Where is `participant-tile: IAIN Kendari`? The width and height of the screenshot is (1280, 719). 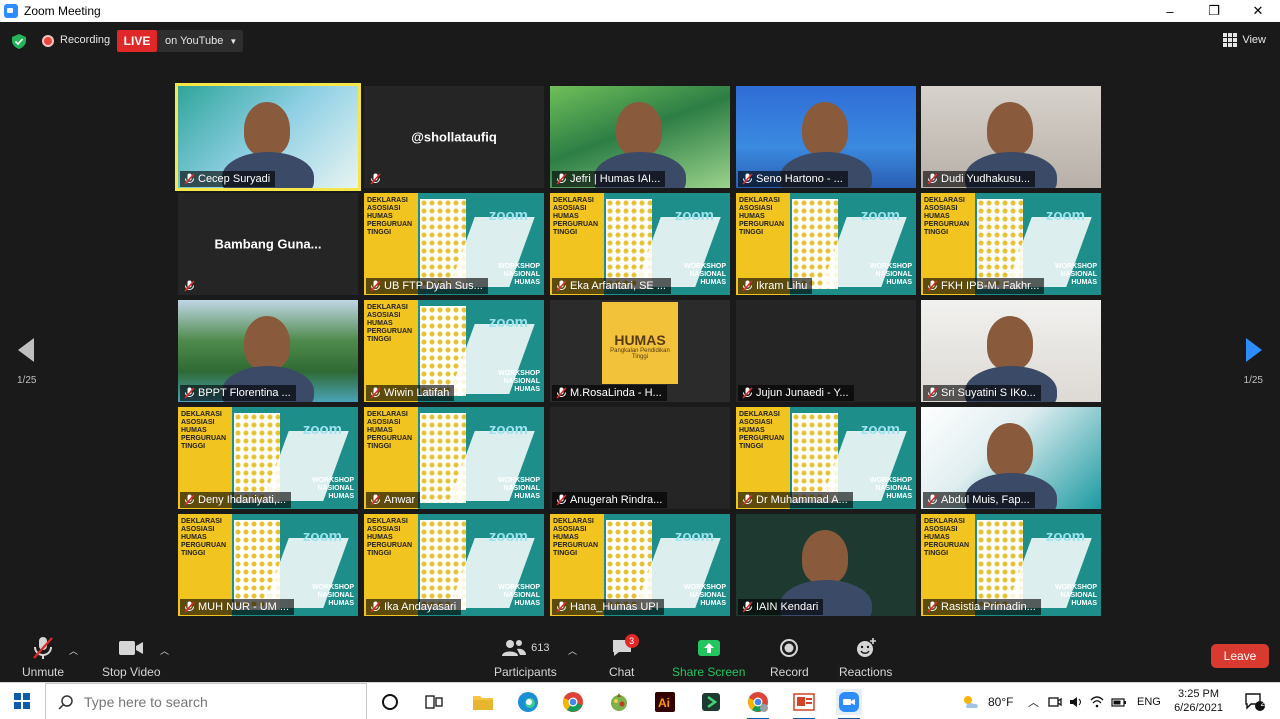
participant-tile: IAIN Kendari is located at coordinates (826, 565).